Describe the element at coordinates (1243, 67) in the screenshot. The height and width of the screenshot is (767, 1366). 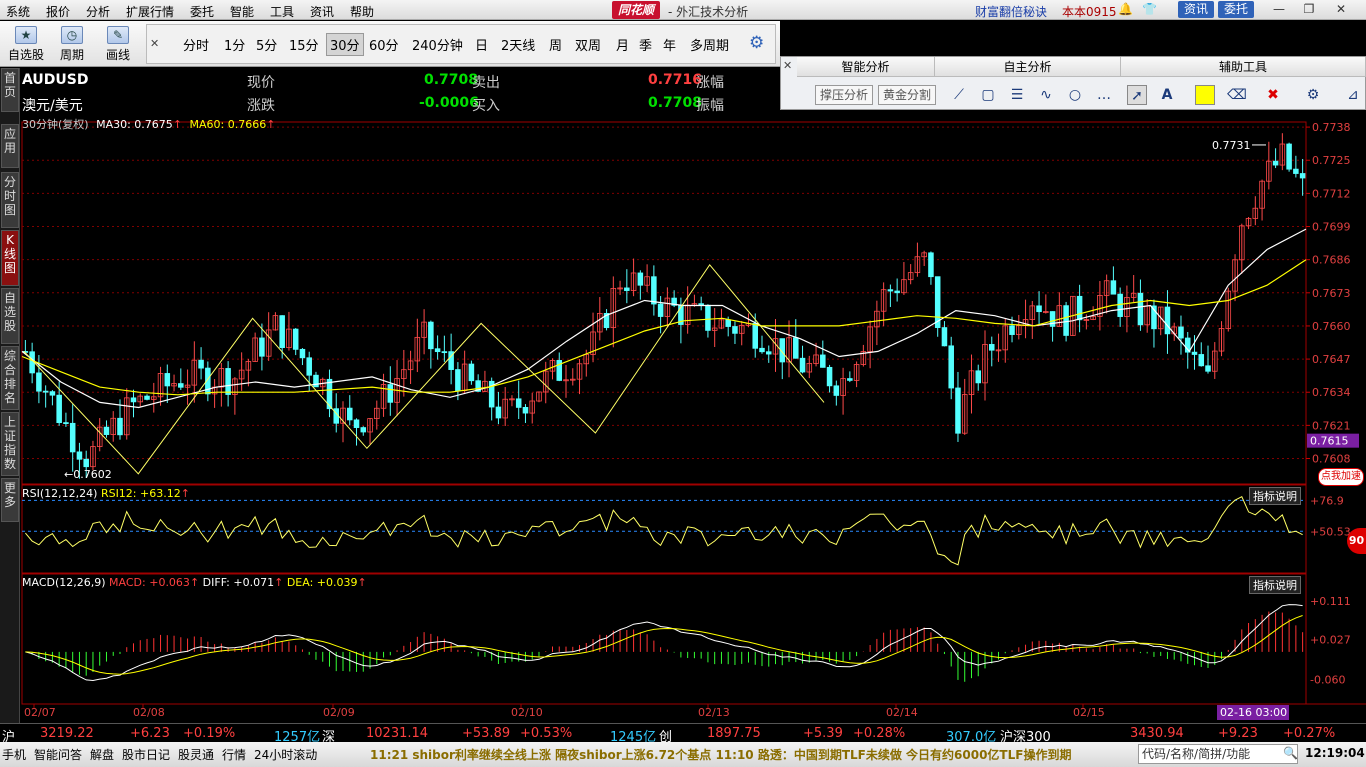
I see `aux-tools-header: 辅助工具` at that location.